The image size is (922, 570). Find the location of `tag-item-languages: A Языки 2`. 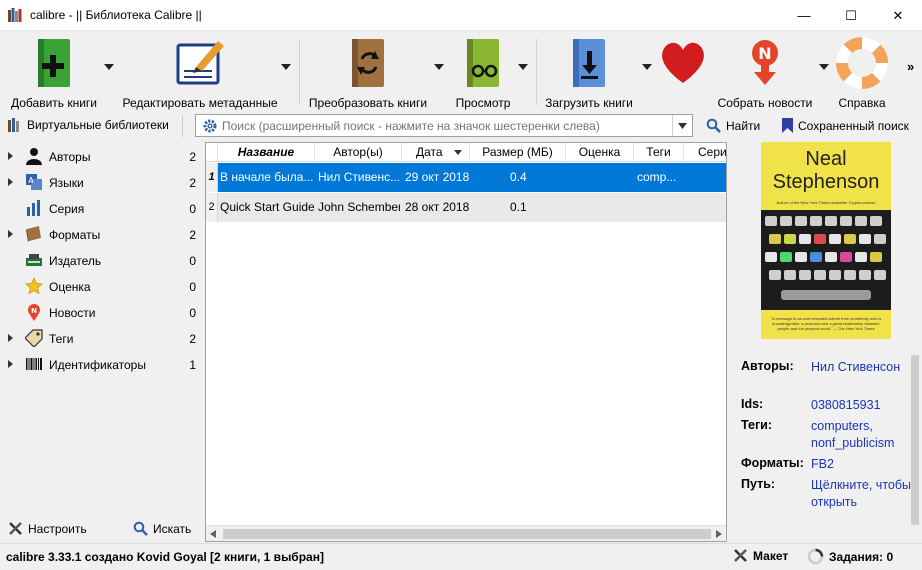

tag-item-languages: A Языки 2 is located at coordinates (100, 182).